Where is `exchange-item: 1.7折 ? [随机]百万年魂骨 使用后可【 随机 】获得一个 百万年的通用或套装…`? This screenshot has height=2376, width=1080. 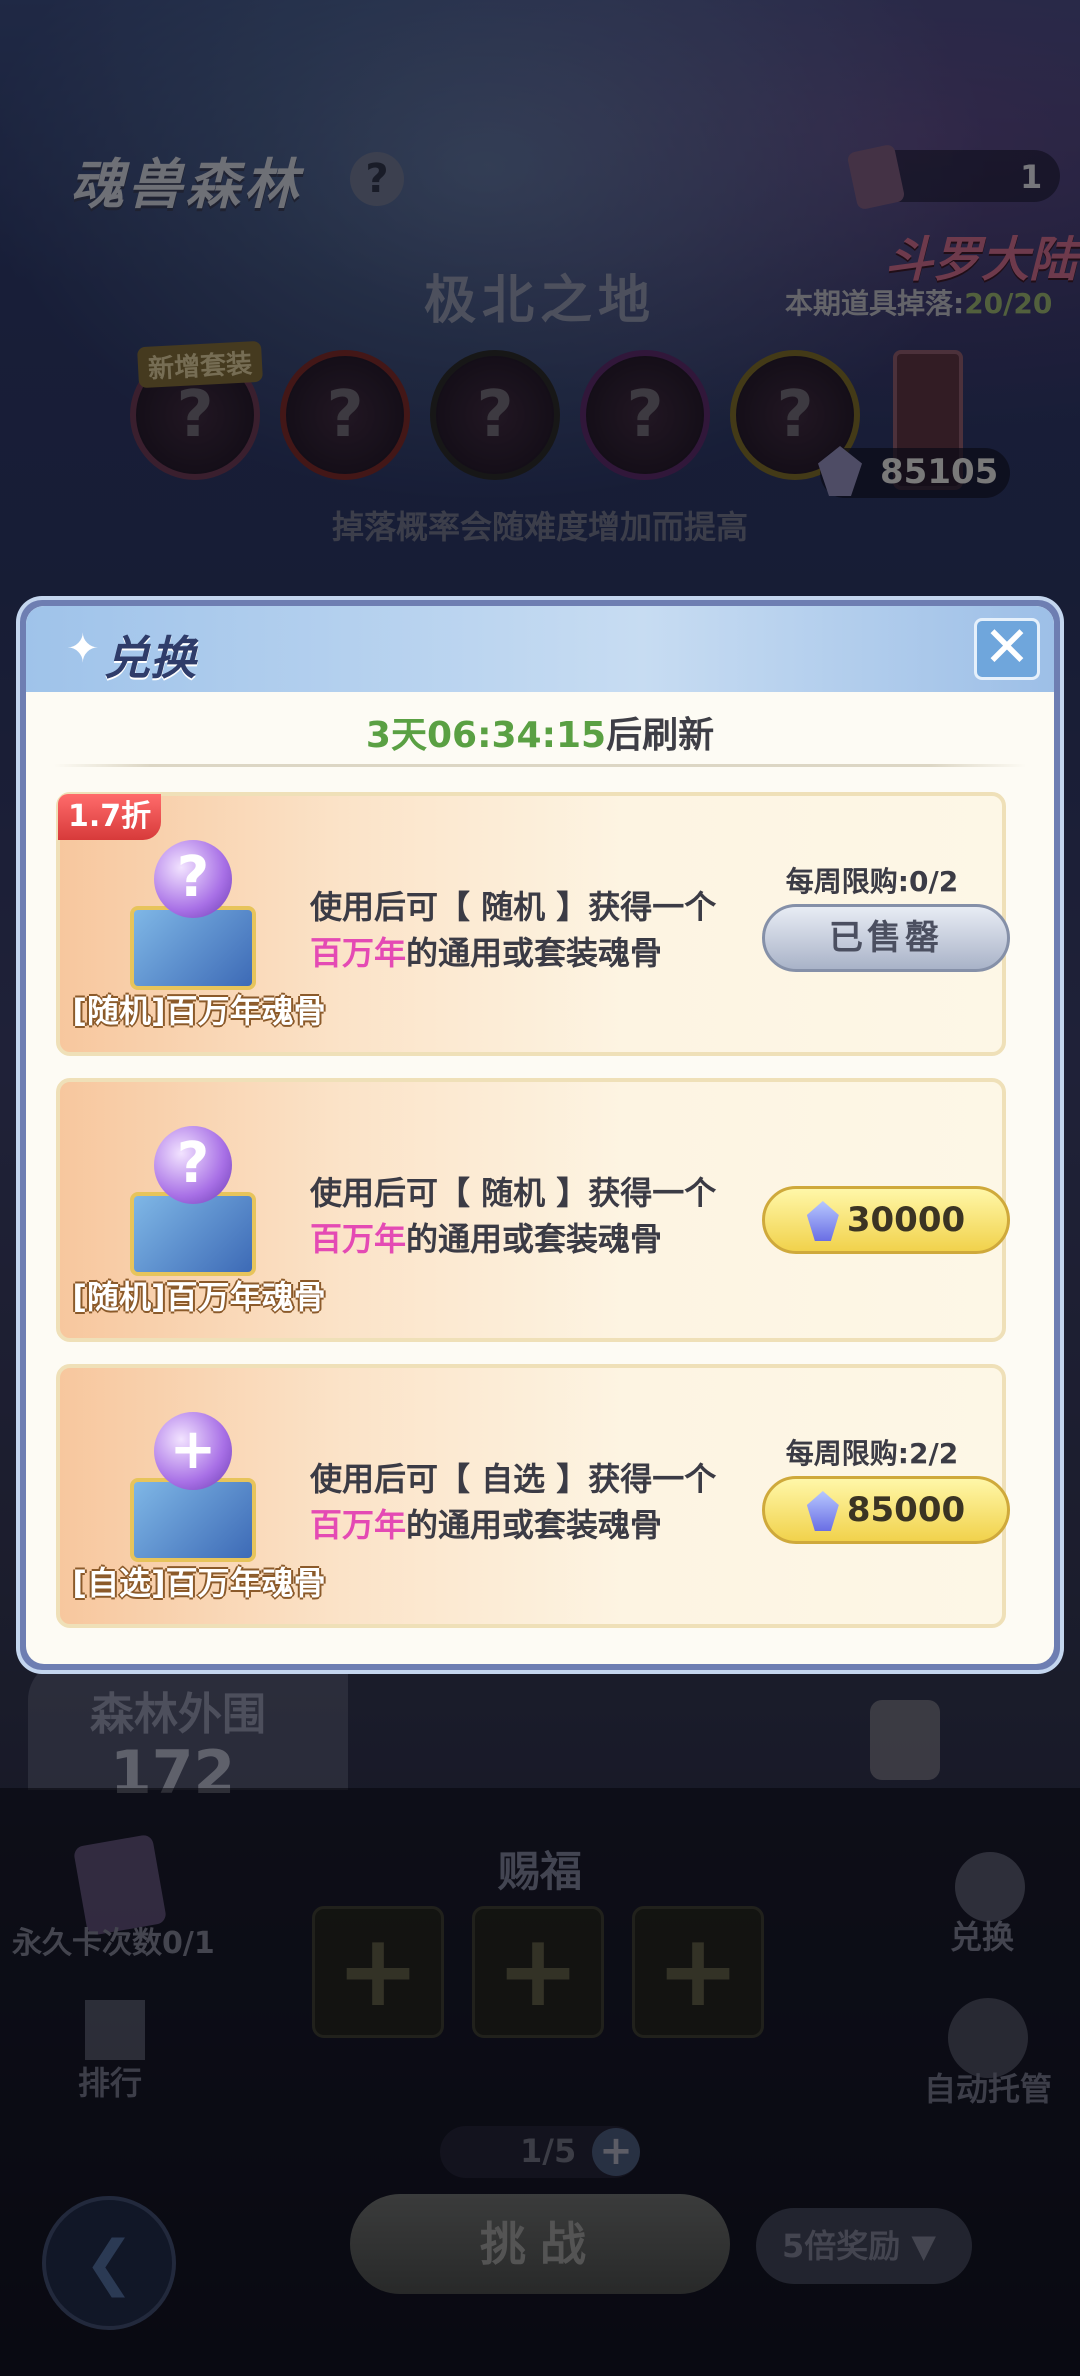 exchange-item: 1.7折 ? [随机]百万年魂骨 使用后可【 随机 】获得一个 百万年的通用或套装… is located at coordinates (533, 924).